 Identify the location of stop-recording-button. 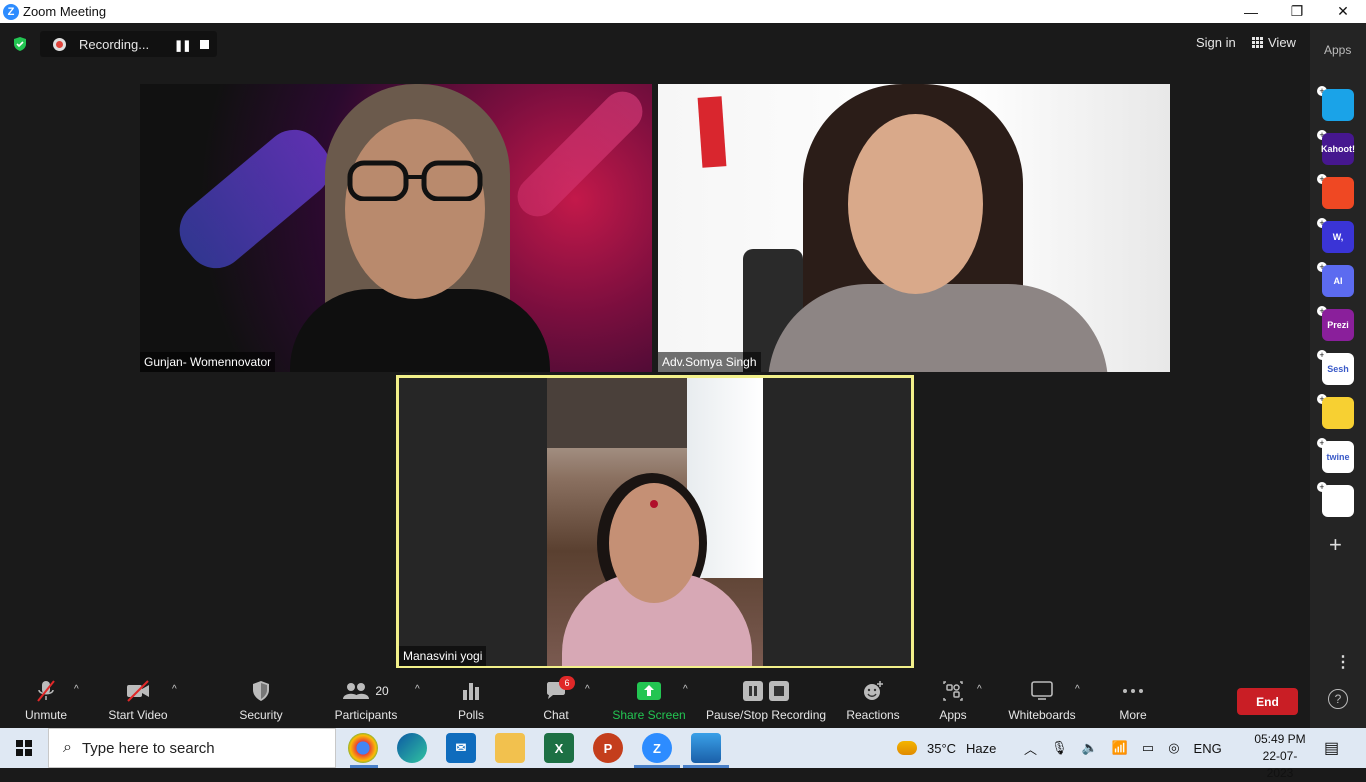
(204, 44).